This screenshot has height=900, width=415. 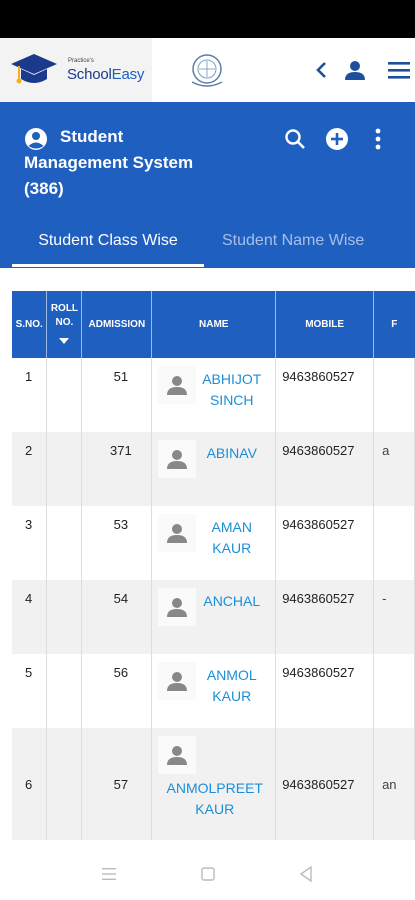 What do you see at coordinates (394, 324) in the screenshot?
I see `column-header-extra: F` at bounding box center [394, 324].